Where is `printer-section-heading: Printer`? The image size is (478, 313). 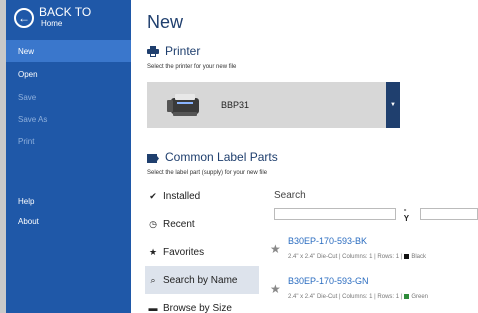 printer-section-heading: Printer is located at coordinates (173, 51).